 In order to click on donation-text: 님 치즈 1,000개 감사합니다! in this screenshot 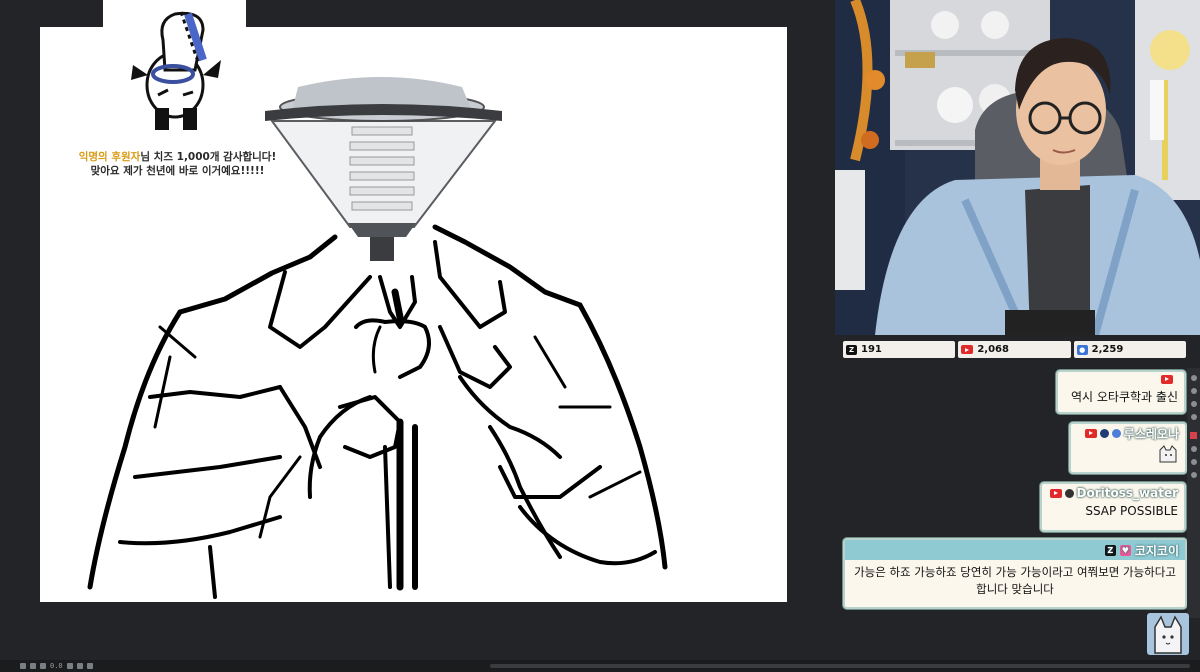, I will do `click(208, 157)`.